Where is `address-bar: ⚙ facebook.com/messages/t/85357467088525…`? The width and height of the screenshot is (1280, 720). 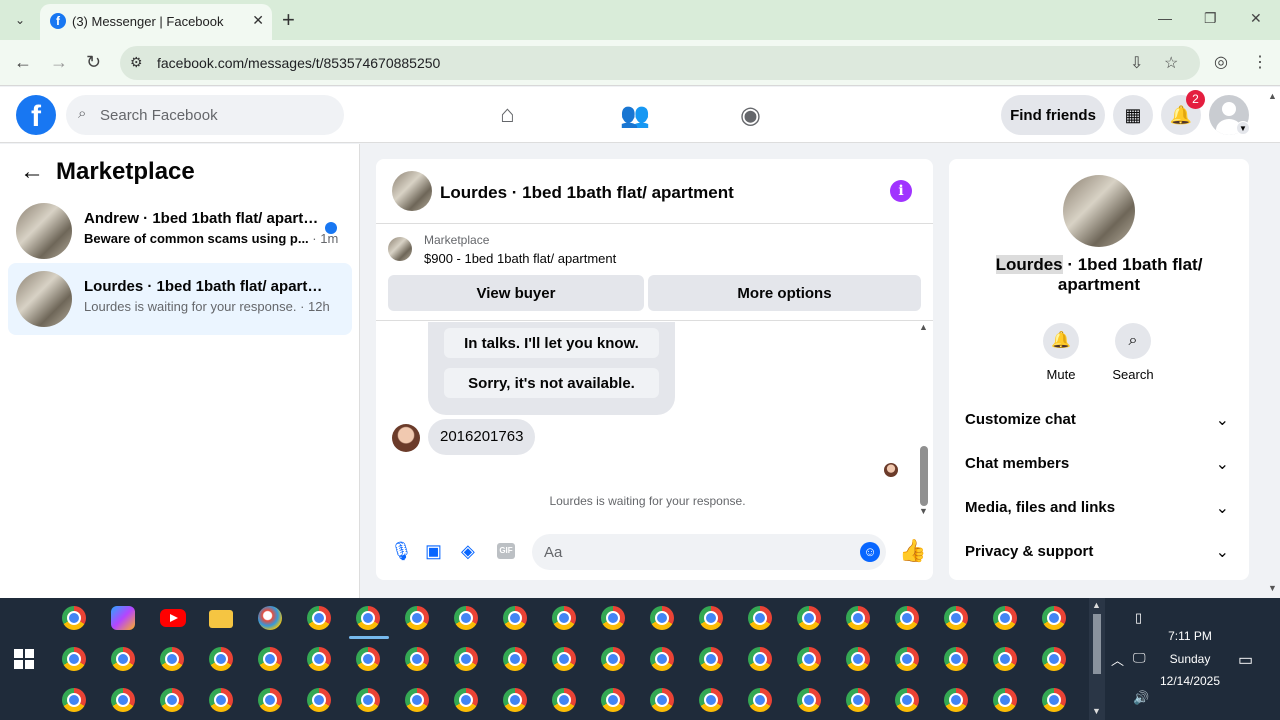 address-bar: ⚙ facebook.com/messages/t/85357467088525… is located at coordinates (660, 63).